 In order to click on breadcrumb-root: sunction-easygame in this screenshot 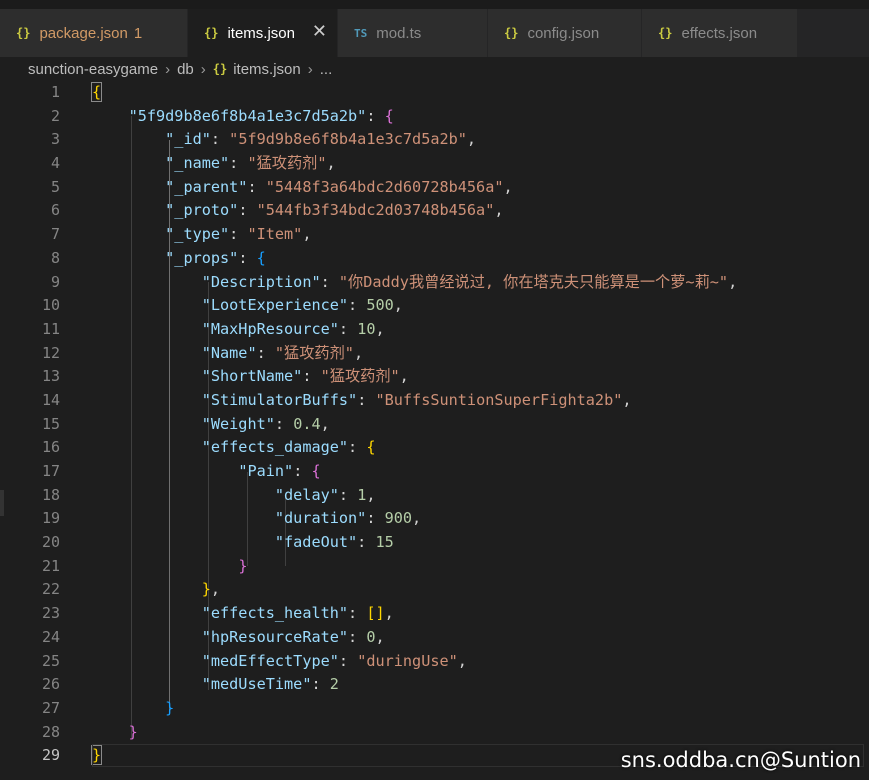, I will do `click(93, 69)`.